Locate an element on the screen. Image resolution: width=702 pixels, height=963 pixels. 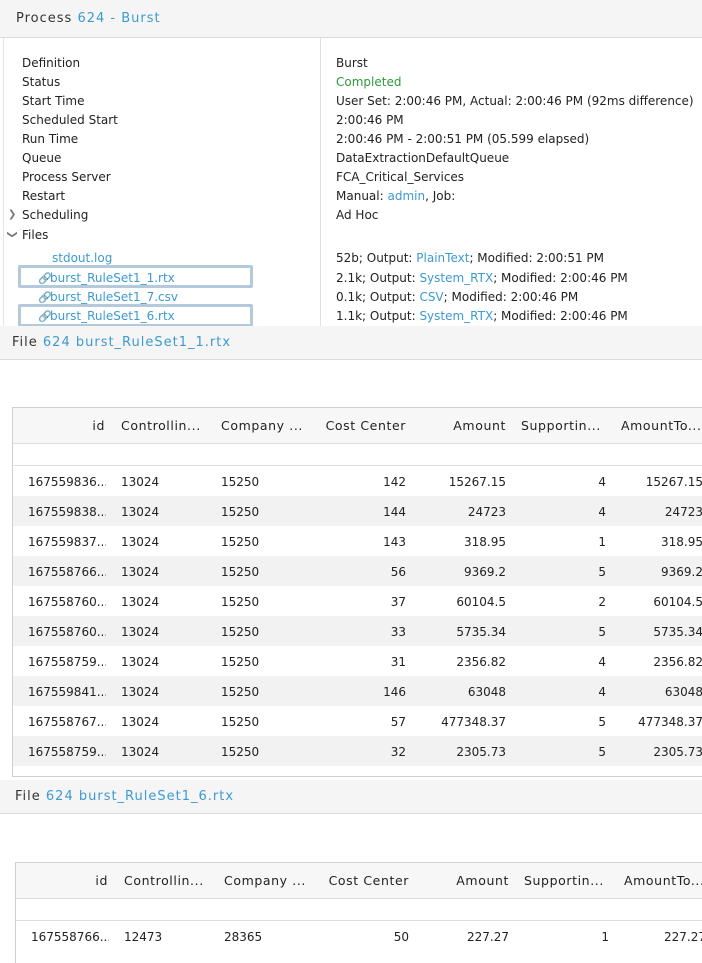
file-type-link: PlainText is located at coordinates (442, 258).